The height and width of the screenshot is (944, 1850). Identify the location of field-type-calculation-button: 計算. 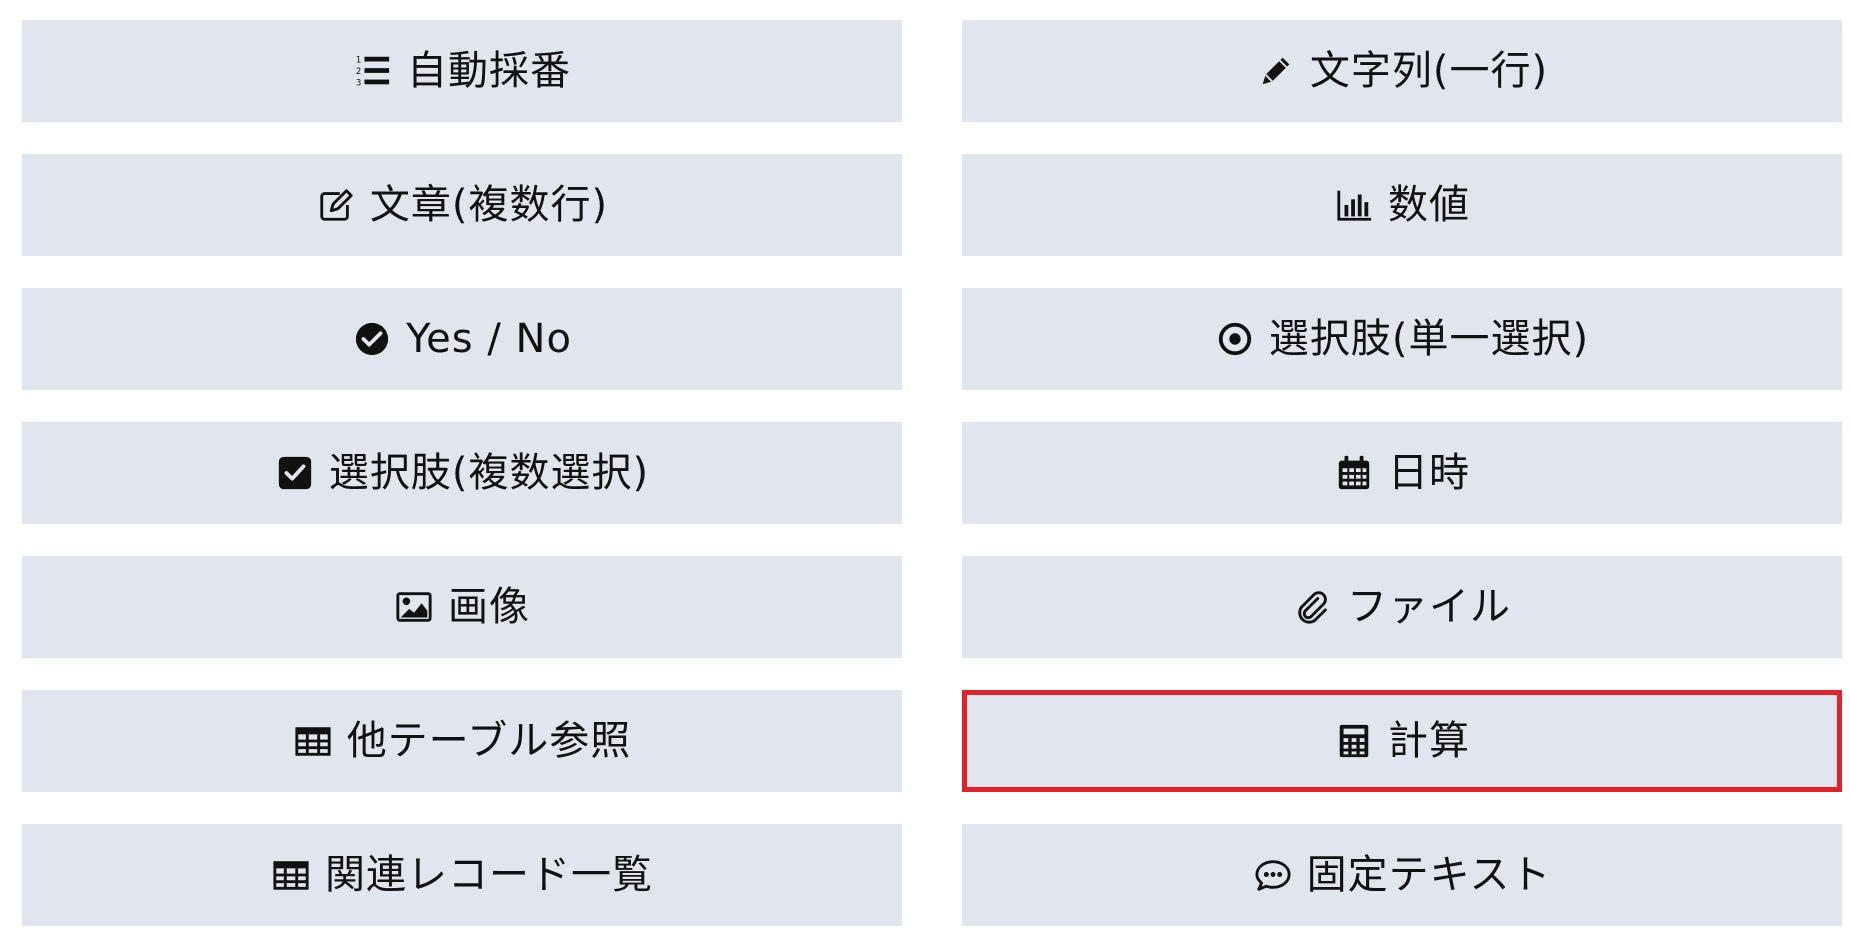
(1402, 741).